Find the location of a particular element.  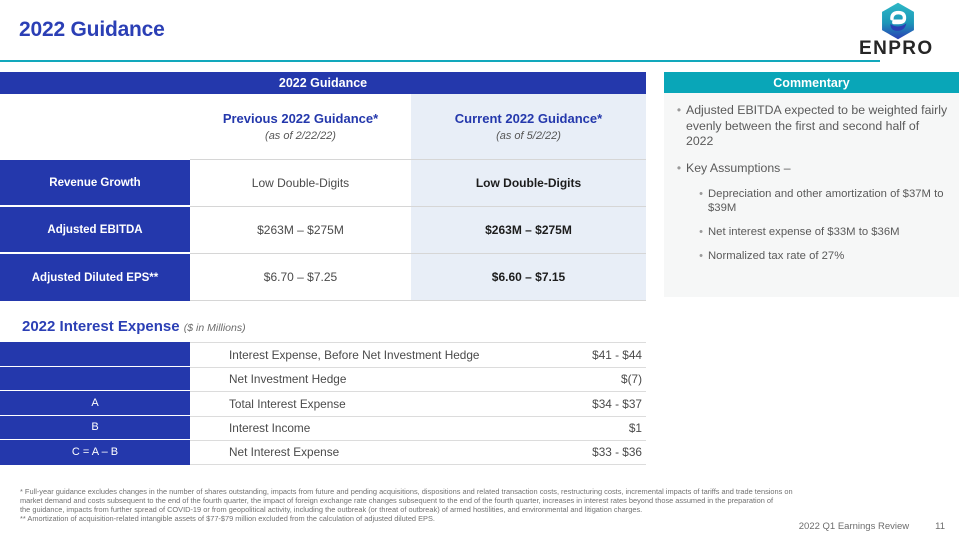

guidance-header-previous: Previous 2022 Guidance* (as of 2/22/22) is located at coordinates (300, 127).